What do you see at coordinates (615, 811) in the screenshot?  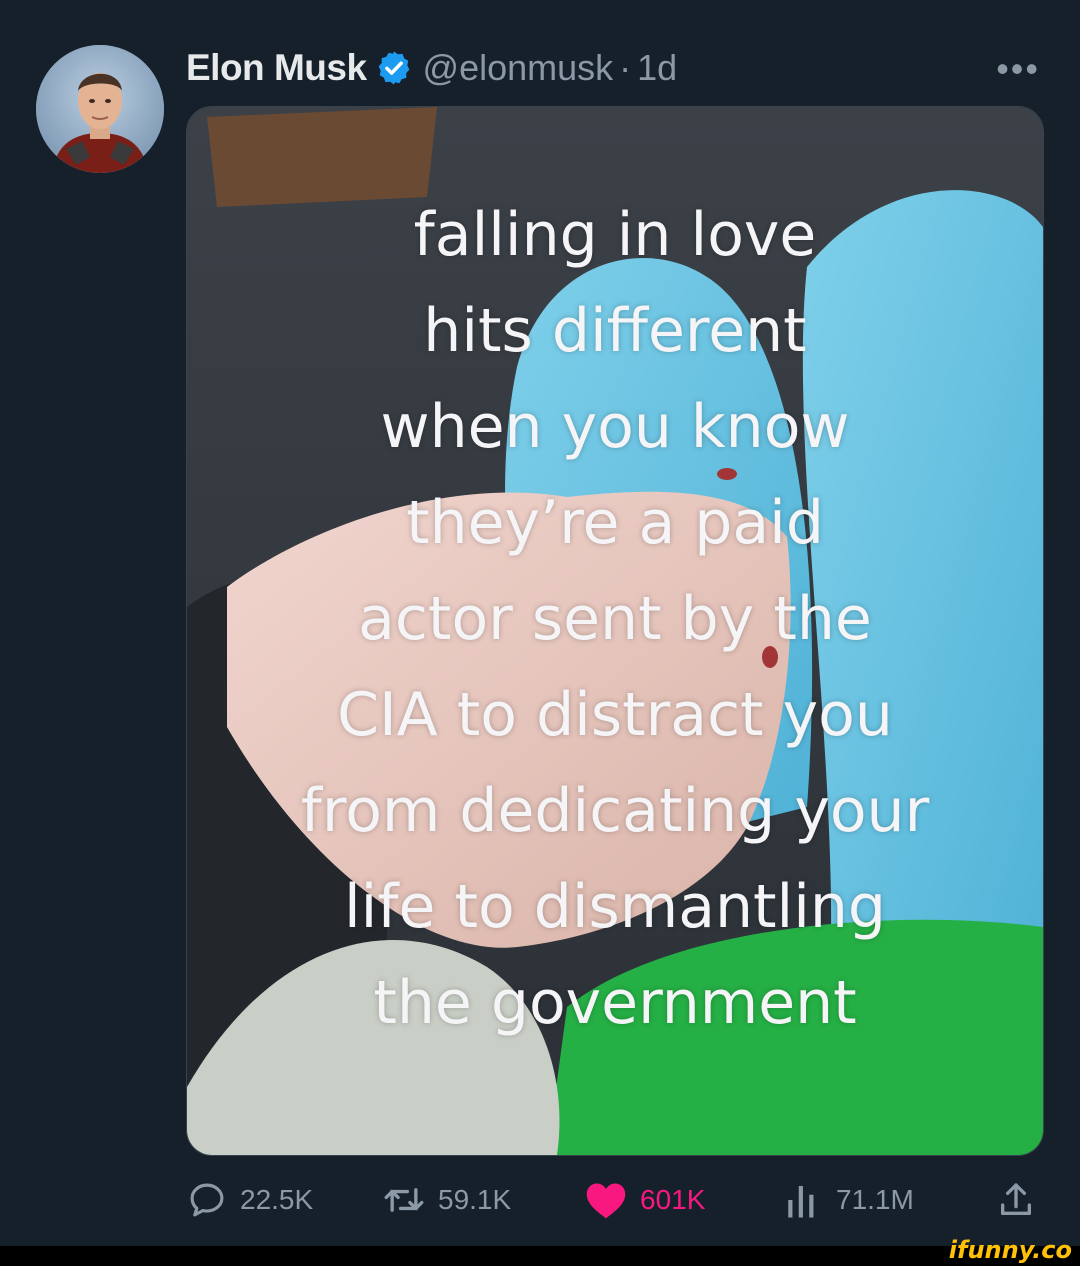 I see `caption-line: from dedicating your` at bounding box center [615, 811].